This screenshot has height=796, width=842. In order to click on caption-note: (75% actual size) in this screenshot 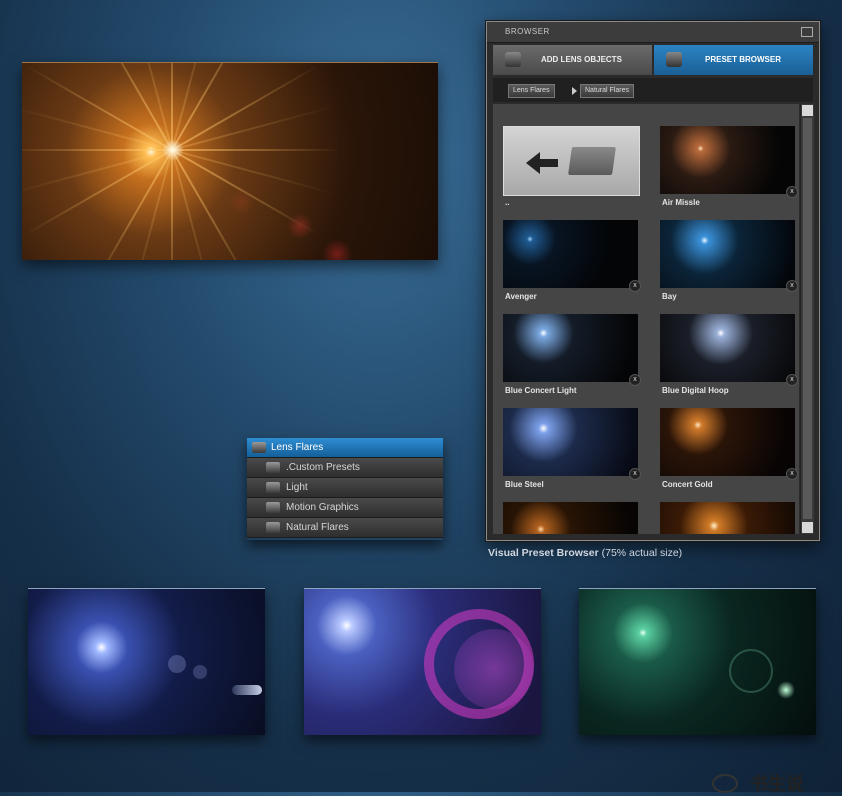, I will do `click(640, 553)`.